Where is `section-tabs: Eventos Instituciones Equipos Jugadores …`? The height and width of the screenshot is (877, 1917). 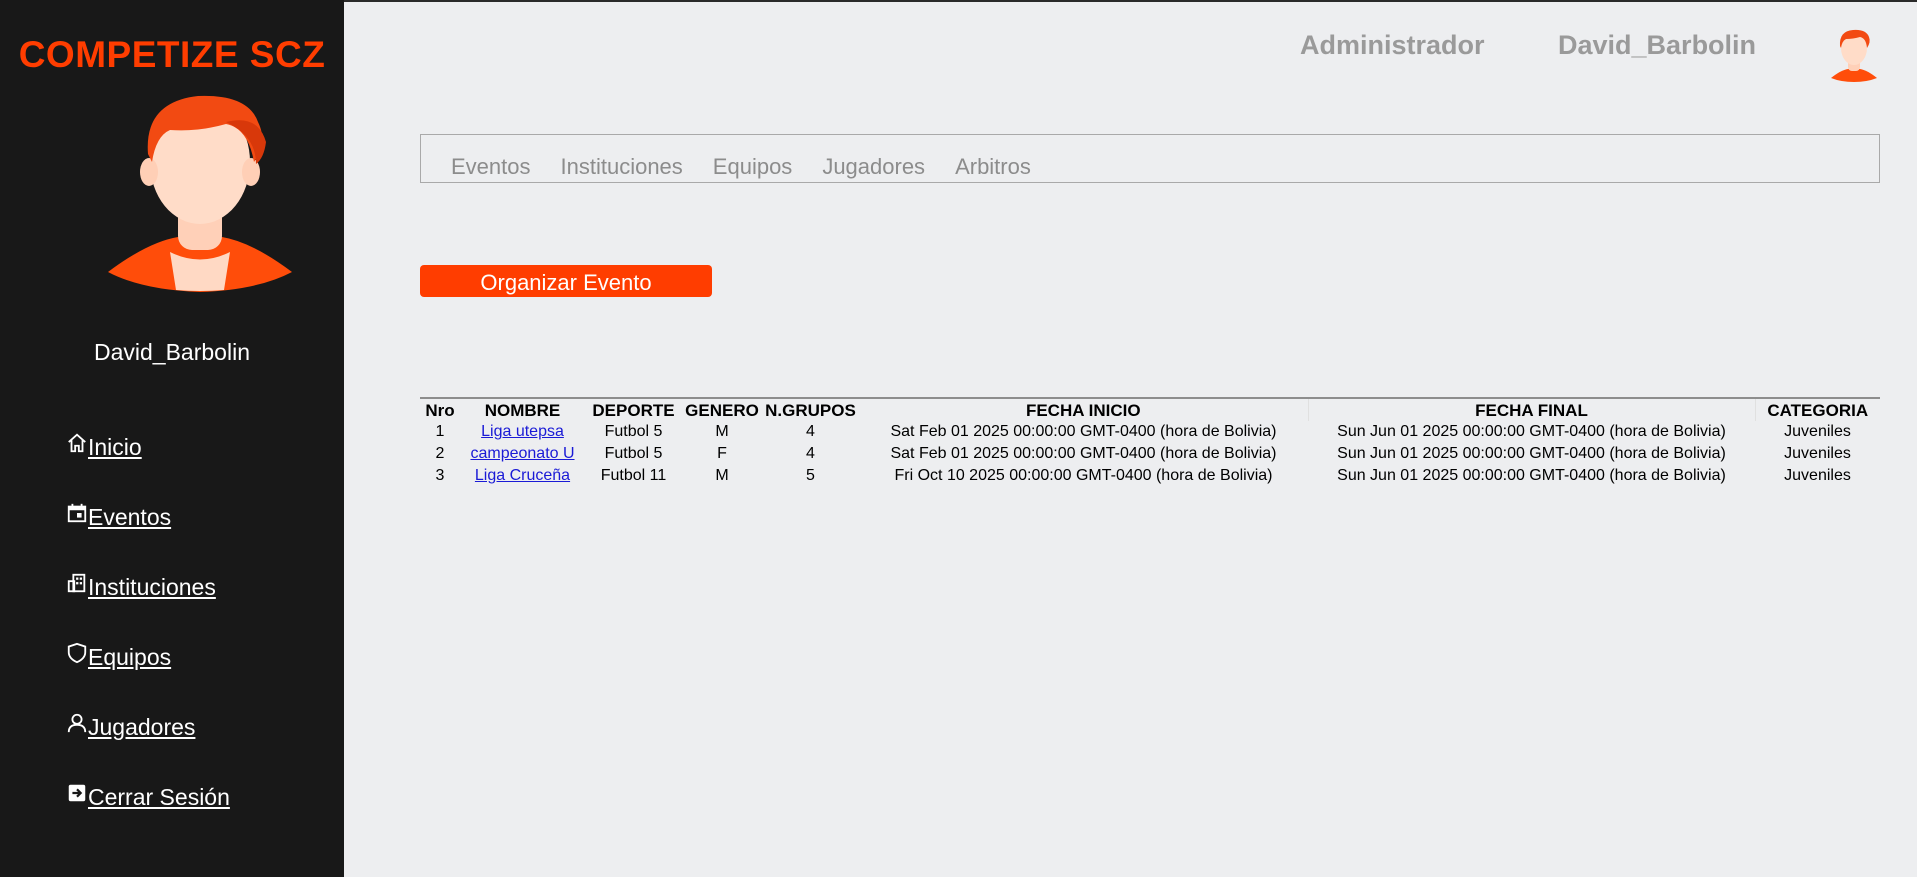 section-tabs: Eventos Instituciones Equipos Jugadores … is located at coordinates (1150, 158).